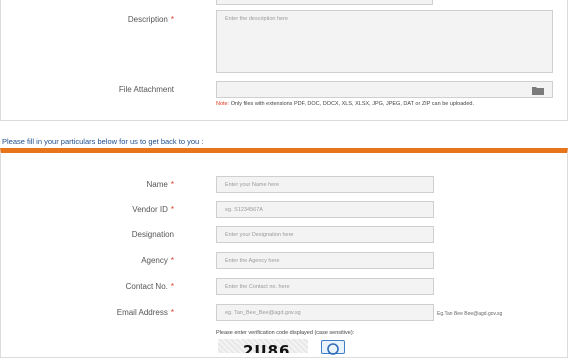 This screenshot has height=358, width=570. Describe the element at coordinates (152, 234) in the screenshot. I see `designation-label: Designation` at that location.